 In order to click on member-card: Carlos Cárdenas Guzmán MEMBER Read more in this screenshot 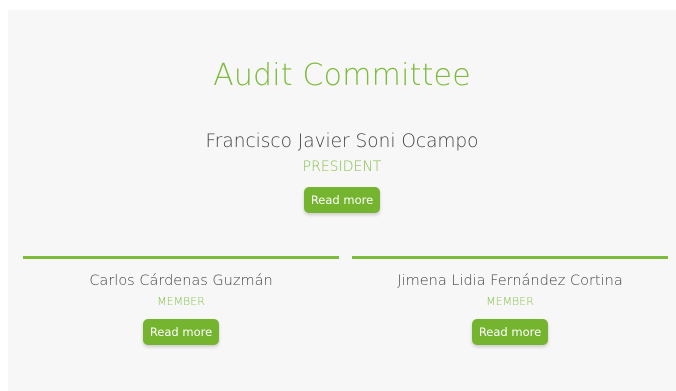, I will do `click(181, 300)`.